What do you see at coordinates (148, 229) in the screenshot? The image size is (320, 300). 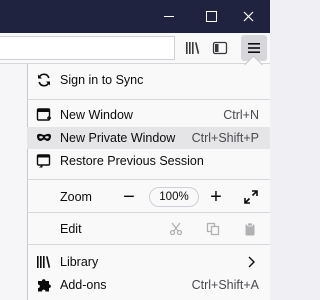 I see `edit-controls: Edit` at bounding box center [148, 229].